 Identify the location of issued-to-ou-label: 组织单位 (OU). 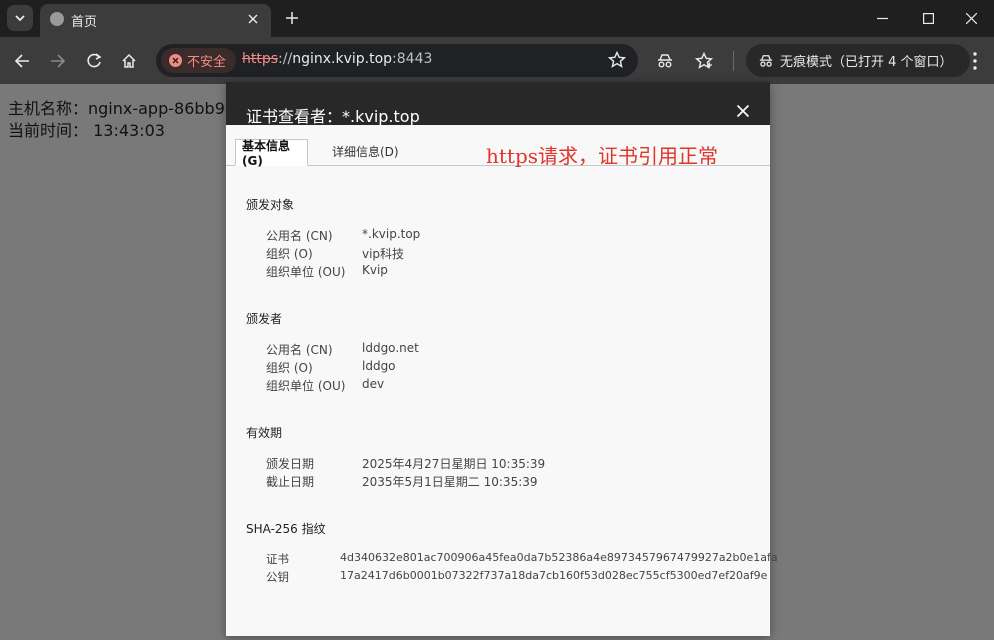
(306, 272).